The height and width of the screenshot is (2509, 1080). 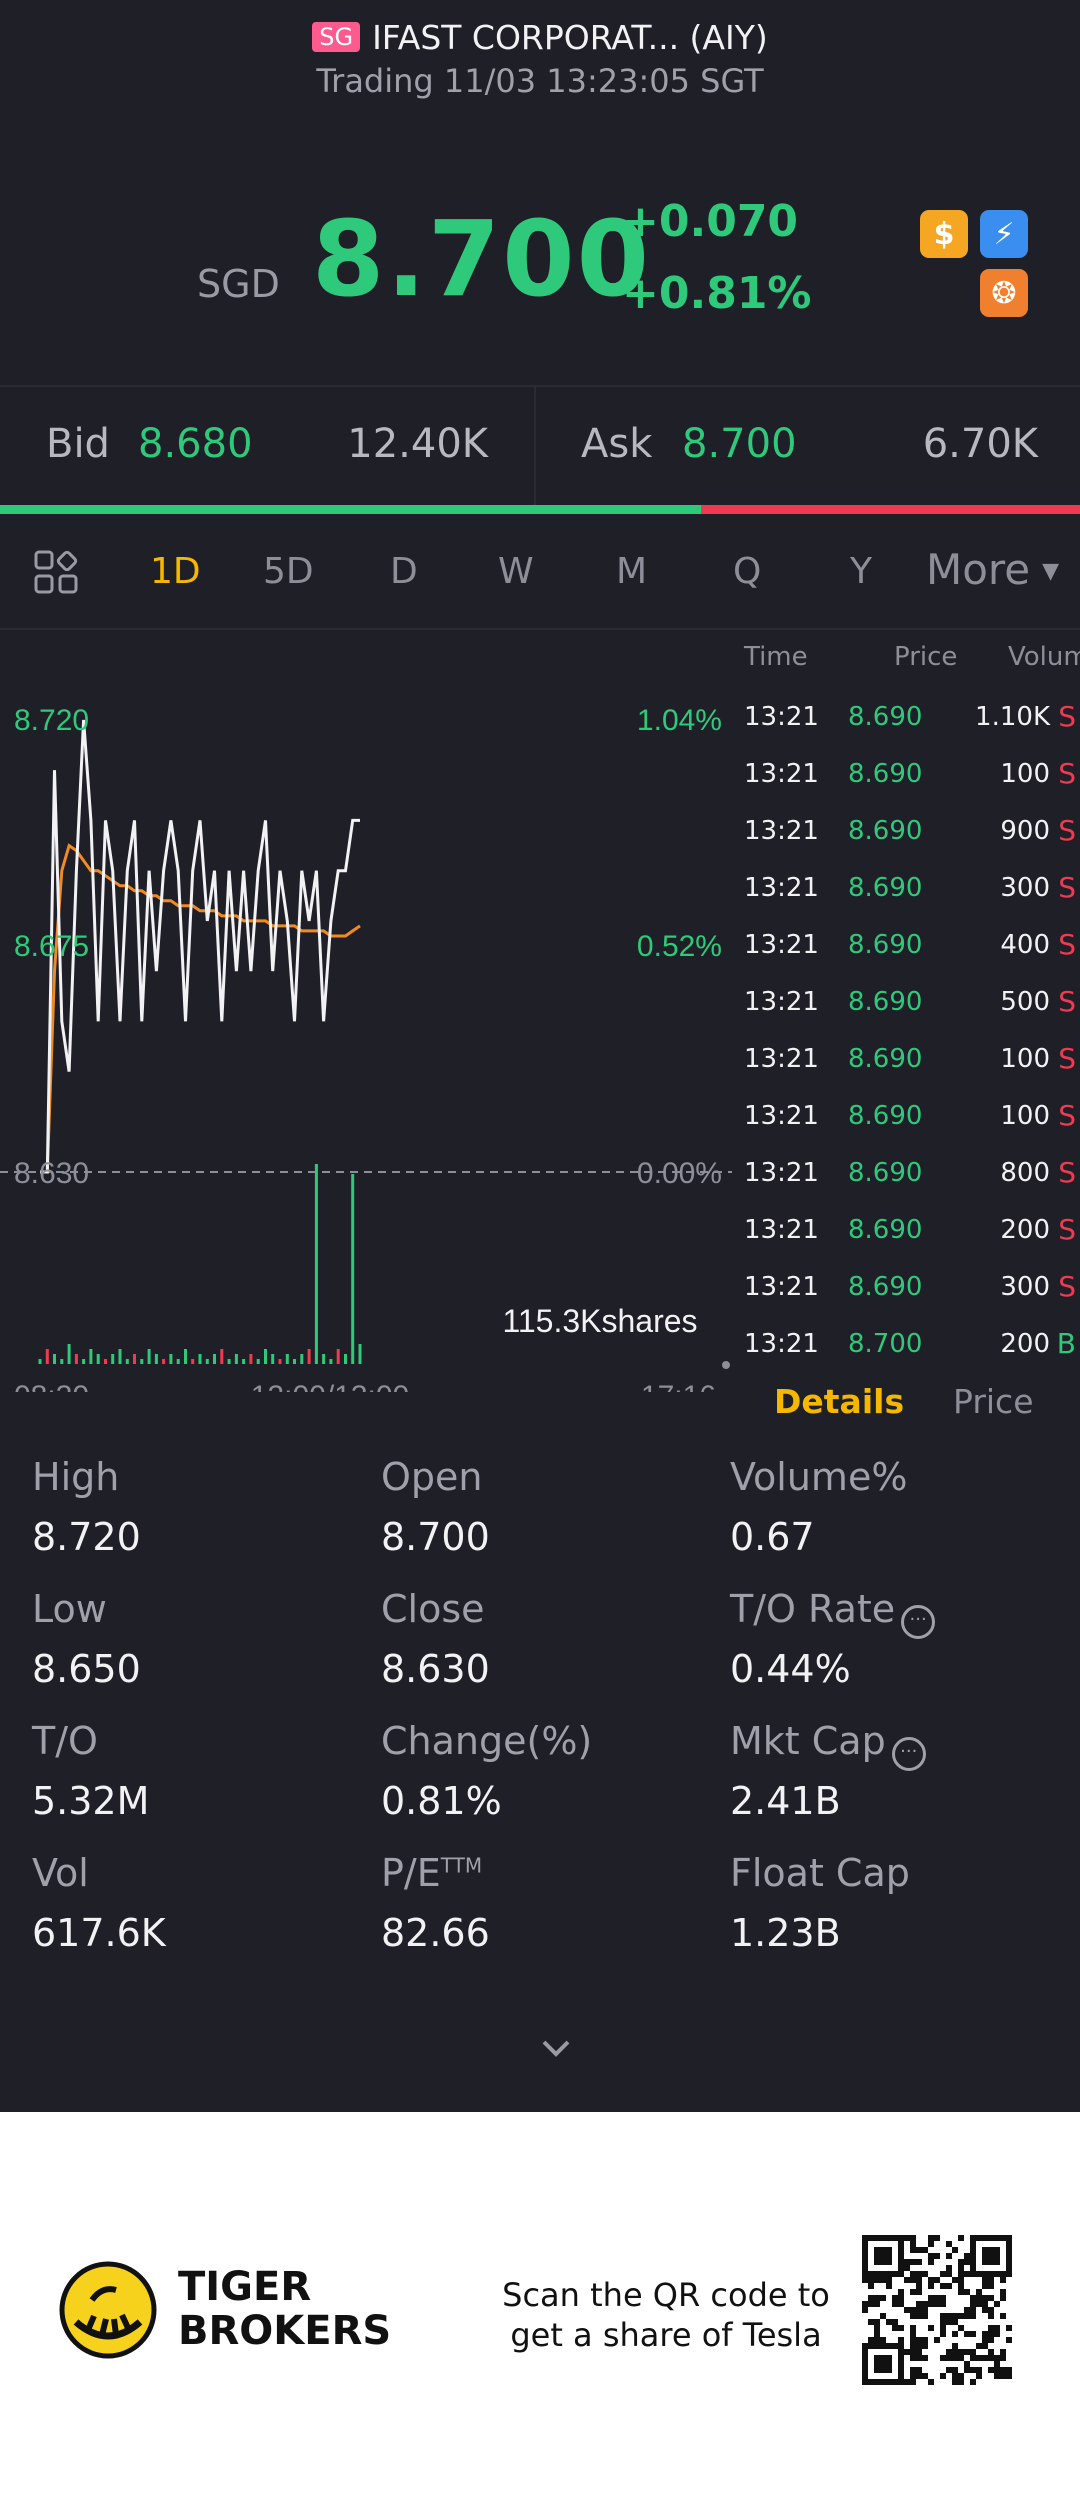 I want to click on y-label-bottom: 8.630, so click(x=51, y=1173).